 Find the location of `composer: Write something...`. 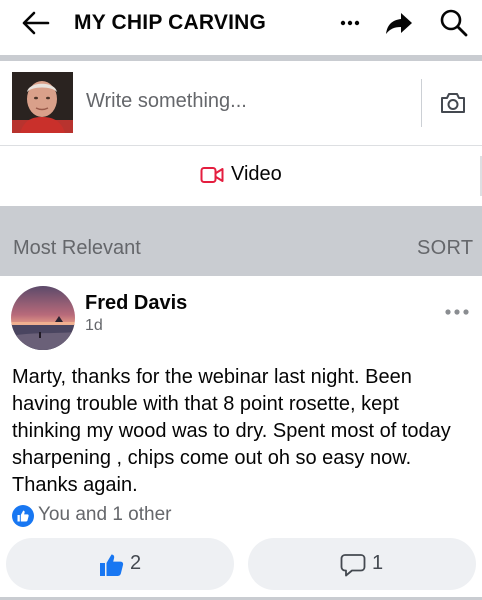

composer: Write something... is located at coordinates (241, 103).